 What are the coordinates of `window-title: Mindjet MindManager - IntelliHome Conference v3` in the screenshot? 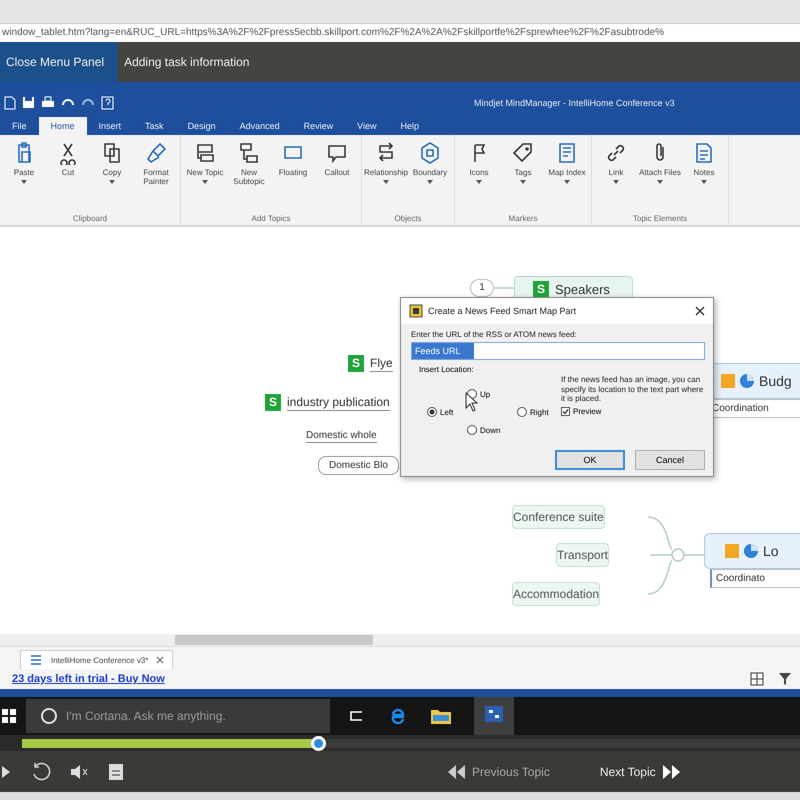 It's located at (574, 103).